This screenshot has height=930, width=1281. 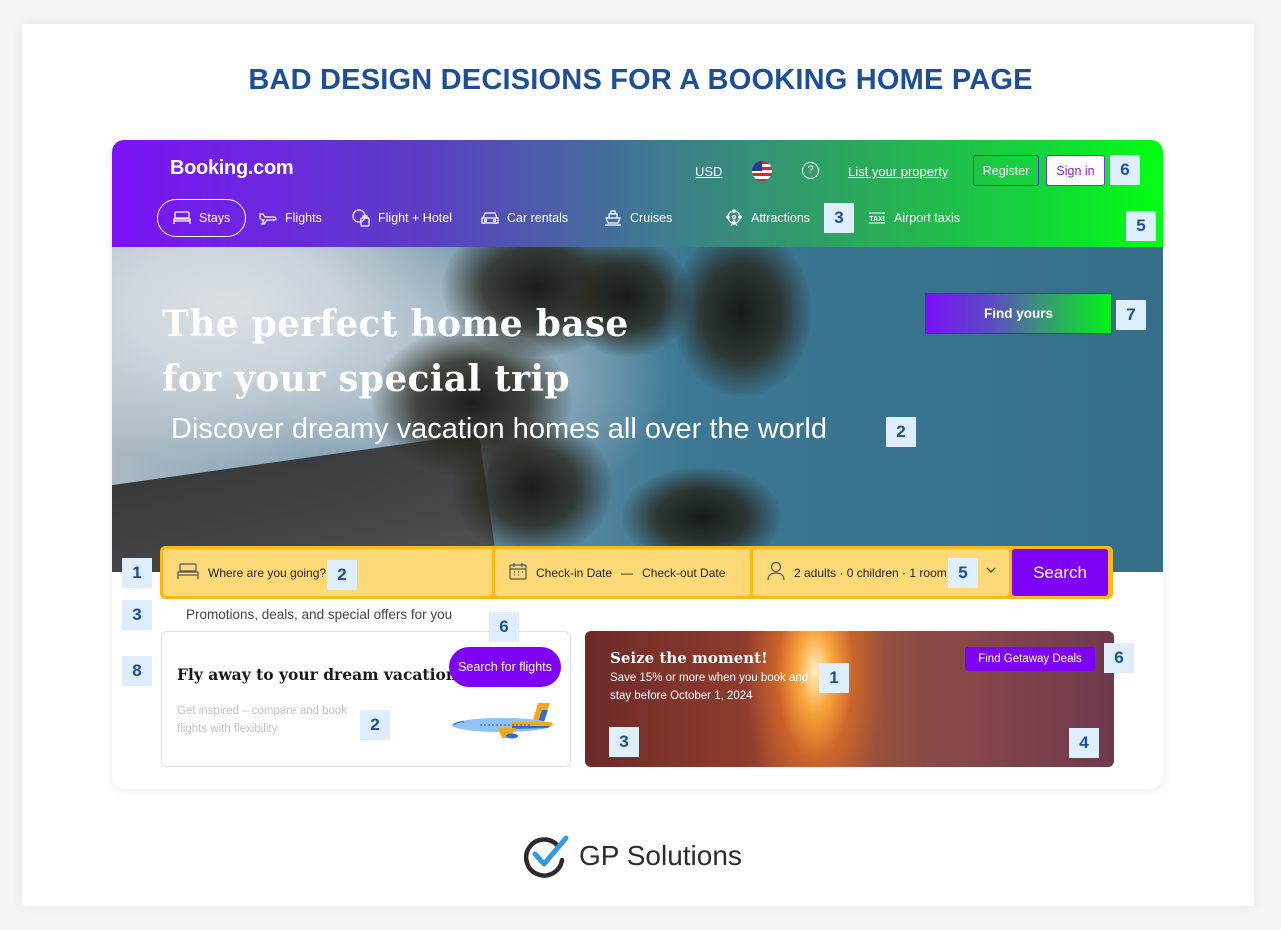 I want to click on currency-selector: USD, so click(x=708, y=171).